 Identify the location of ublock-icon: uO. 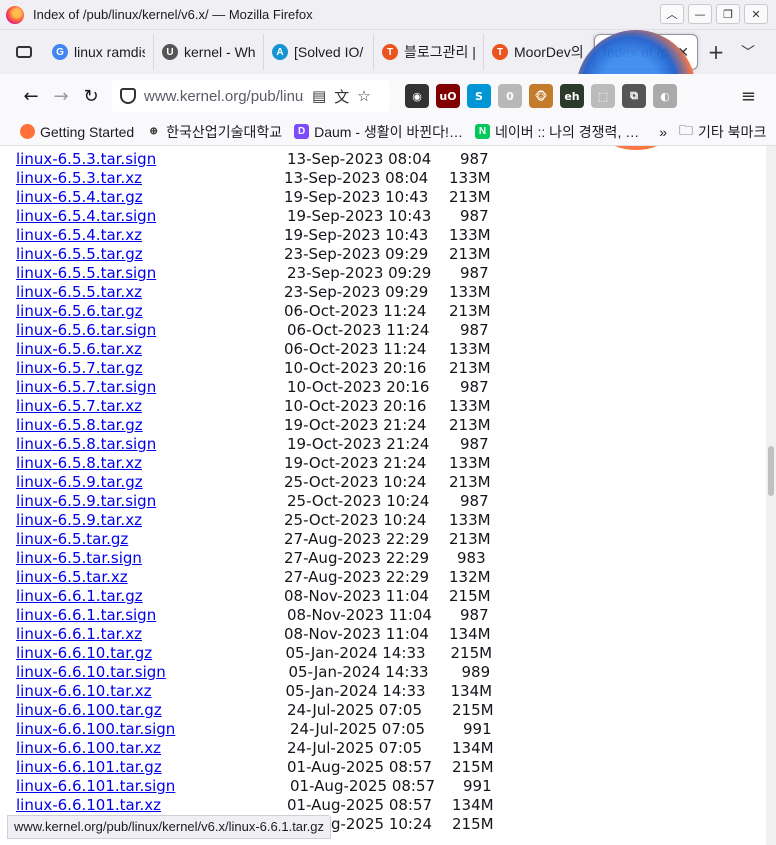
(448, 96).